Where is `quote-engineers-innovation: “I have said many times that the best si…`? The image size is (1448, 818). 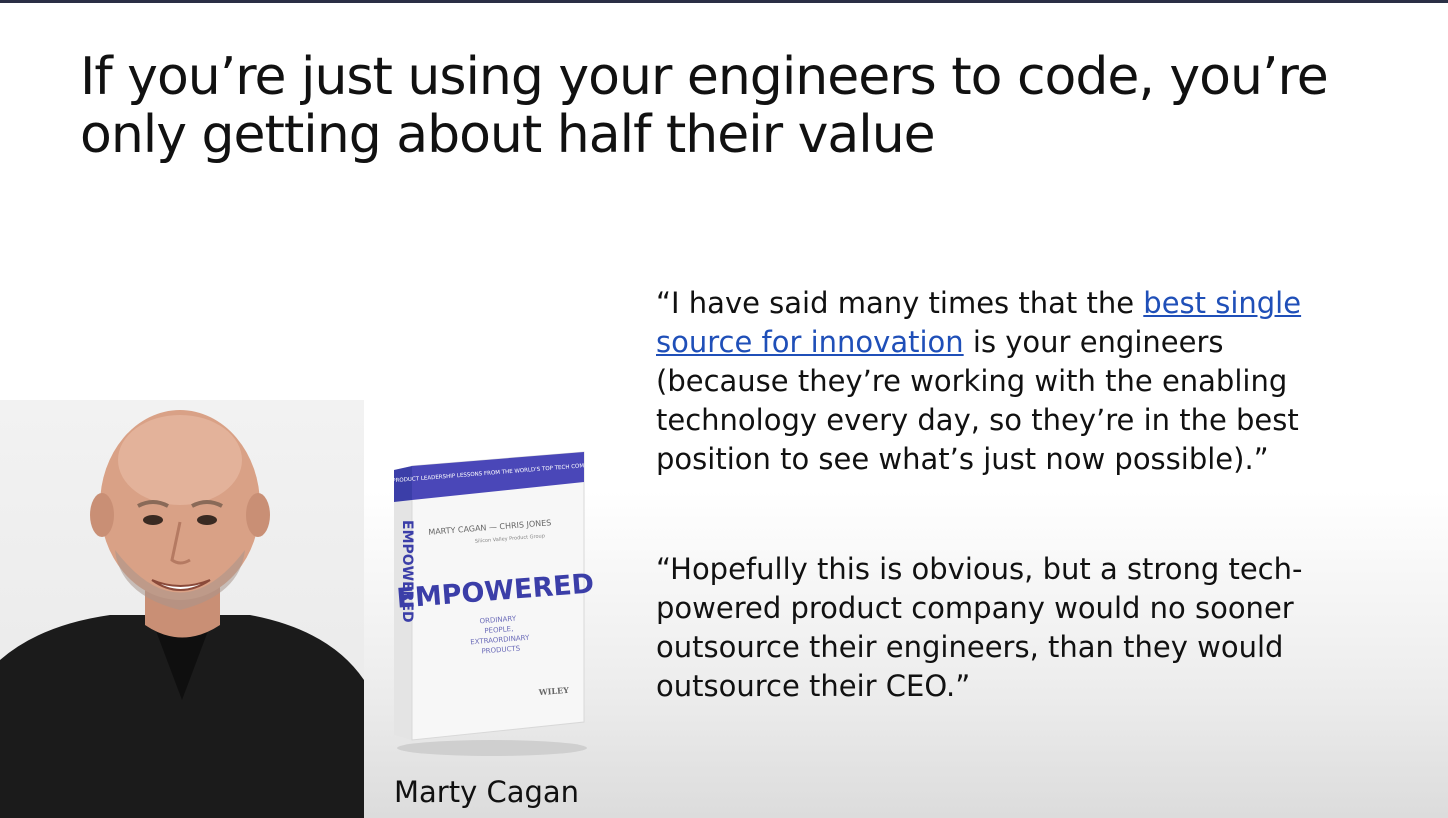 quote-engineers-innovation: “I have said many times that the best si… is located at coordinates (996, 381).